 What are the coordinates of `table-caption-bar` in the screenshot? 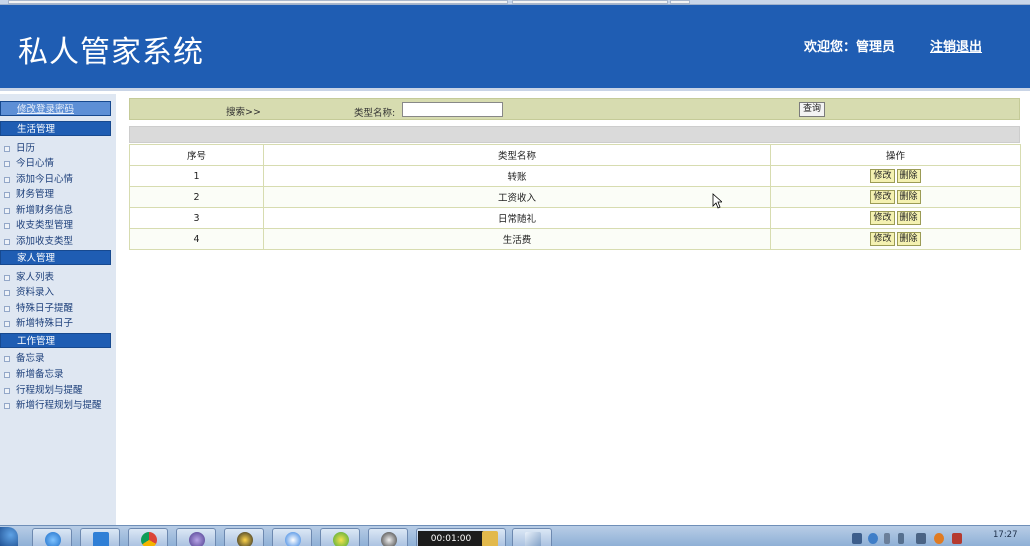 It's located at (574, 134).